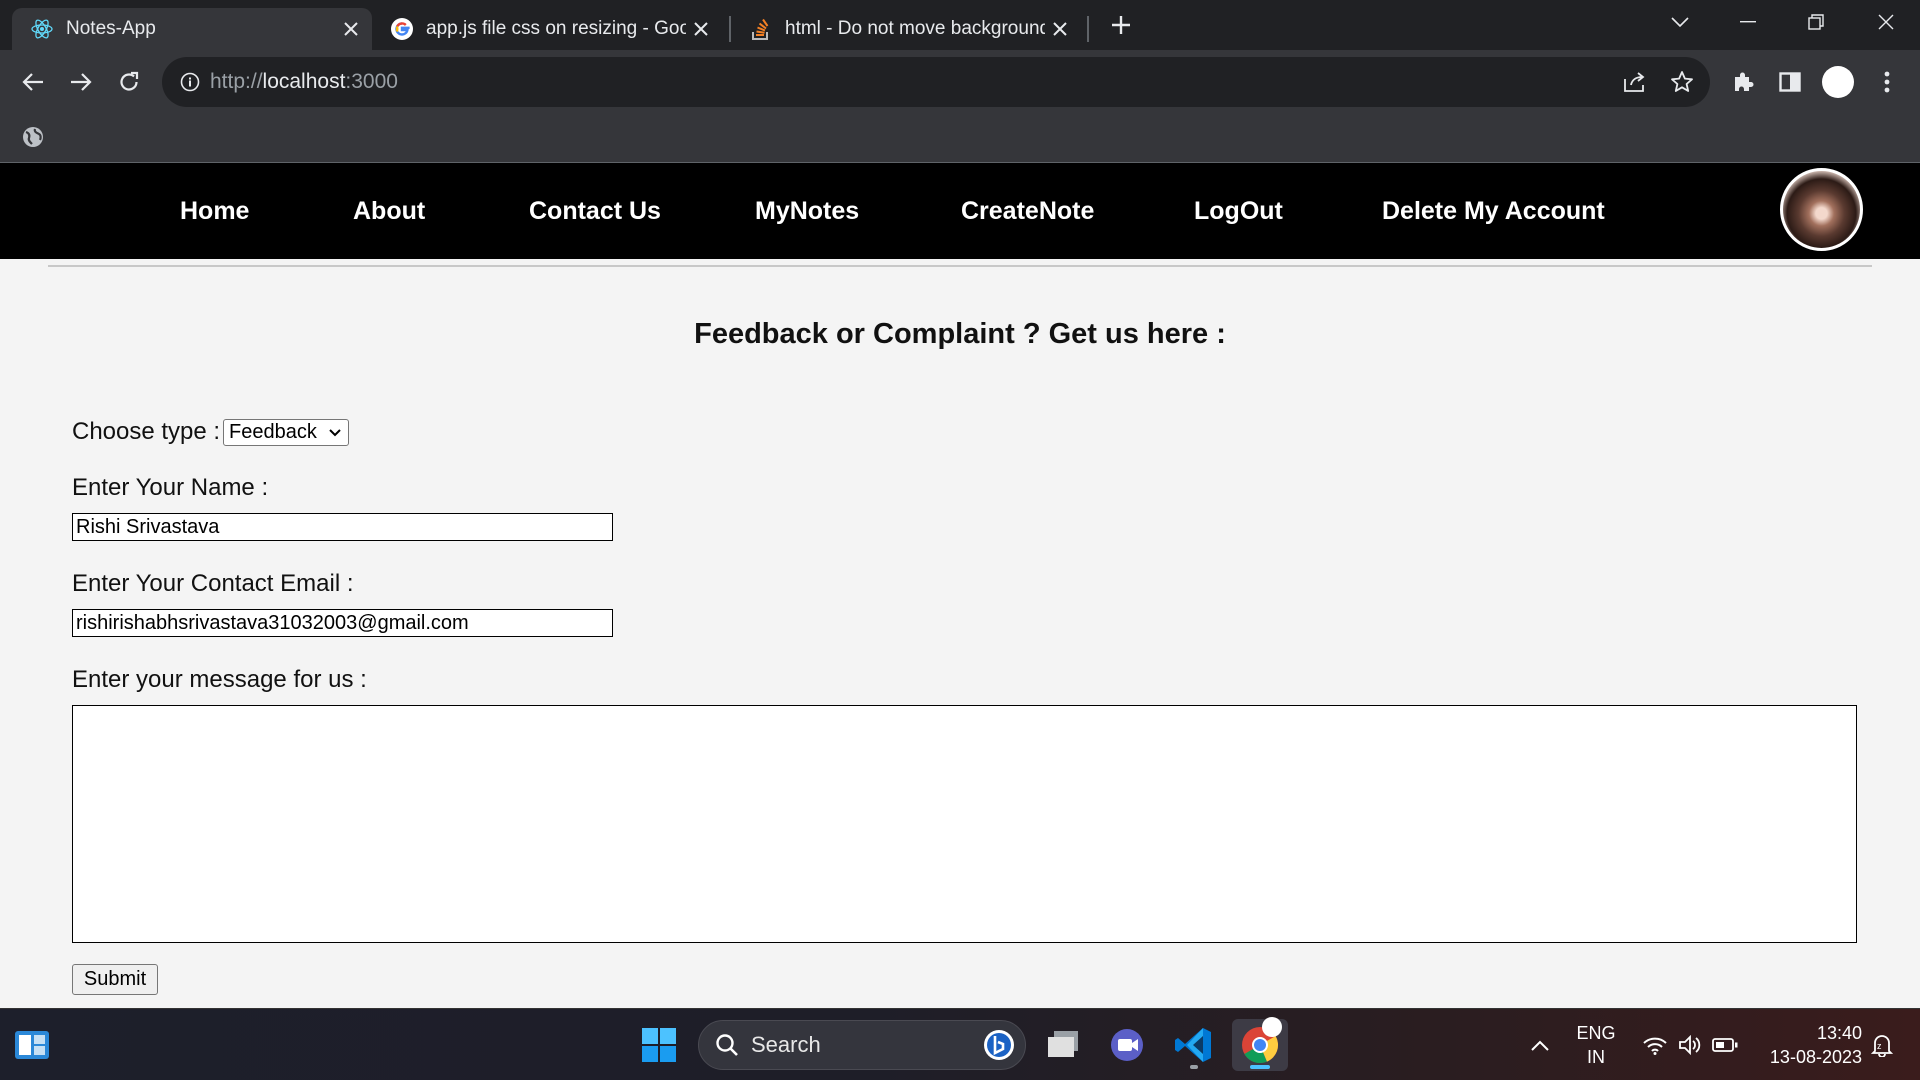 The image size is (1920, 1080). I want to click on nav-link-home: Home, so click(214, 211).